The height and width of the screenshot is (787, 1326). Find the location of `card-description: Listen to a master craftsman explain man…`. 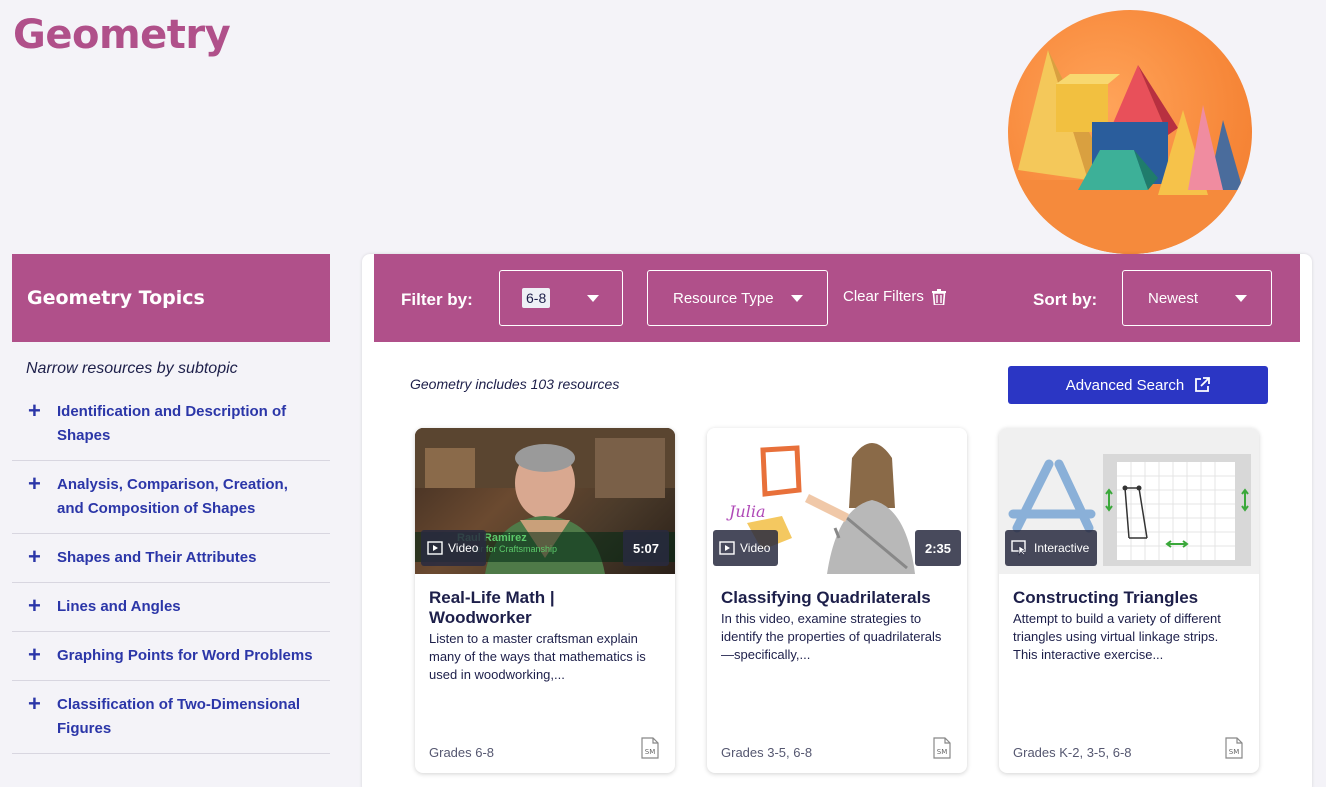

card-description: Listen to a master craftsman explain man… is located at coordinates (537, 656).